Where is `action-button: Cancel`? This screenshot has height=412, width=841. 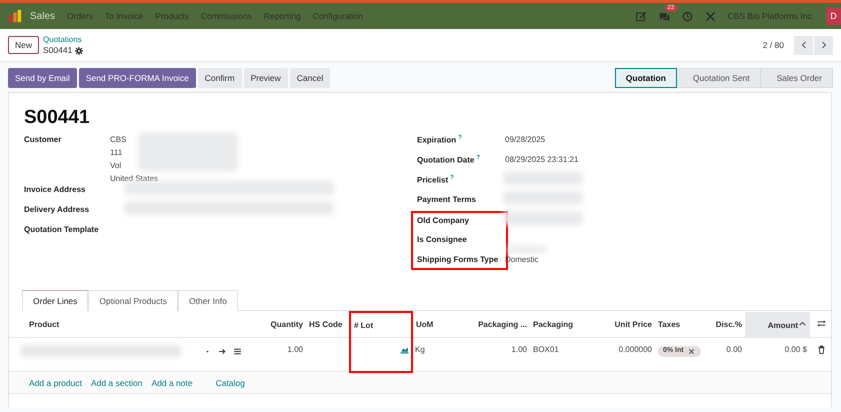
action-button: Cancel is located at coordinates (310, 78).